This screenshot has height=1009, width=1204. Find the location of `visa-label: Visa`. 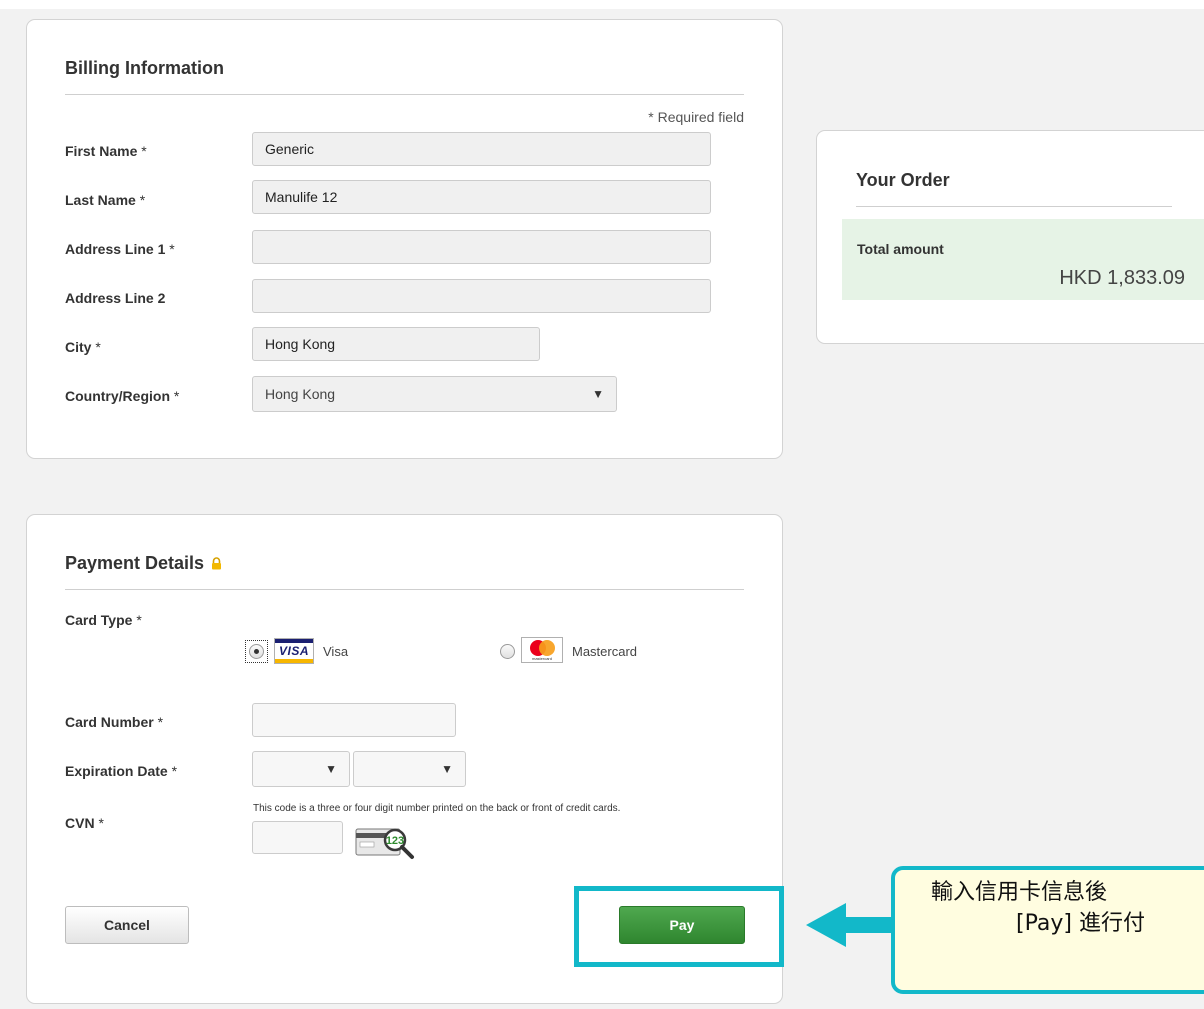

visa-label: Visa is located at coordinates (335, 651).